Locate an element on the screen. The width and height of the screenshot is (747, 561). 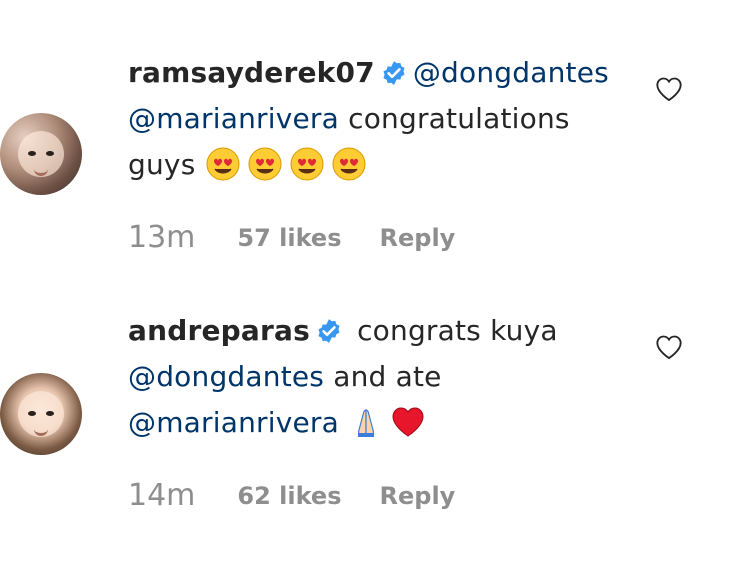
comment-timestamp: 14m is located at coordinates (161, 495).